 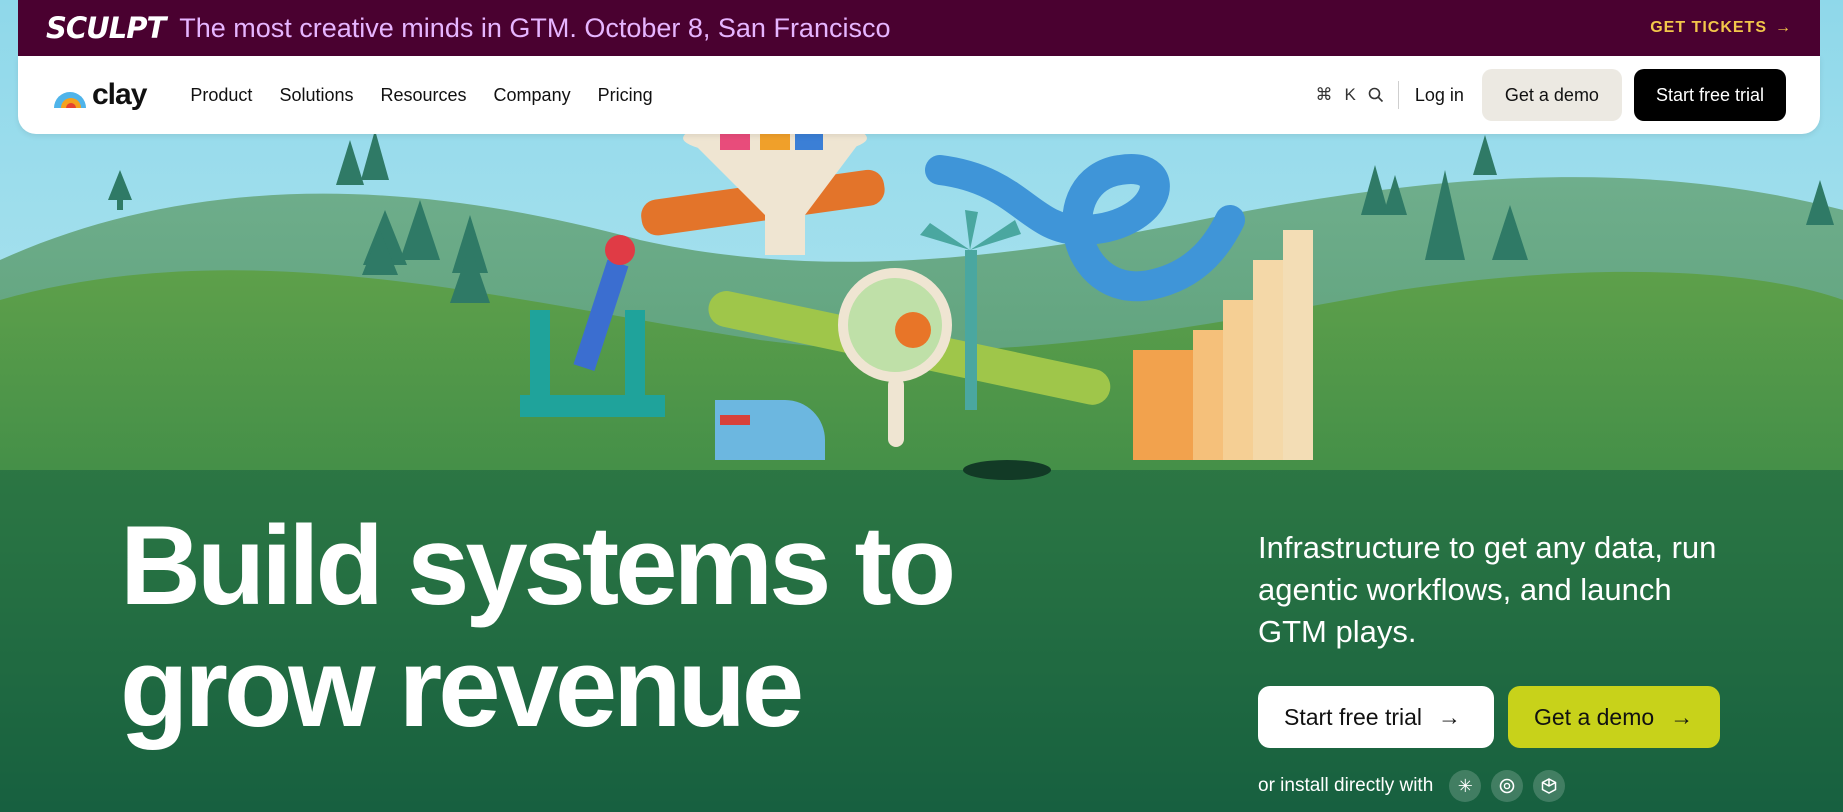 I want to click on hero-title: Build systems to grow revenue, so click(x=570, y=627).